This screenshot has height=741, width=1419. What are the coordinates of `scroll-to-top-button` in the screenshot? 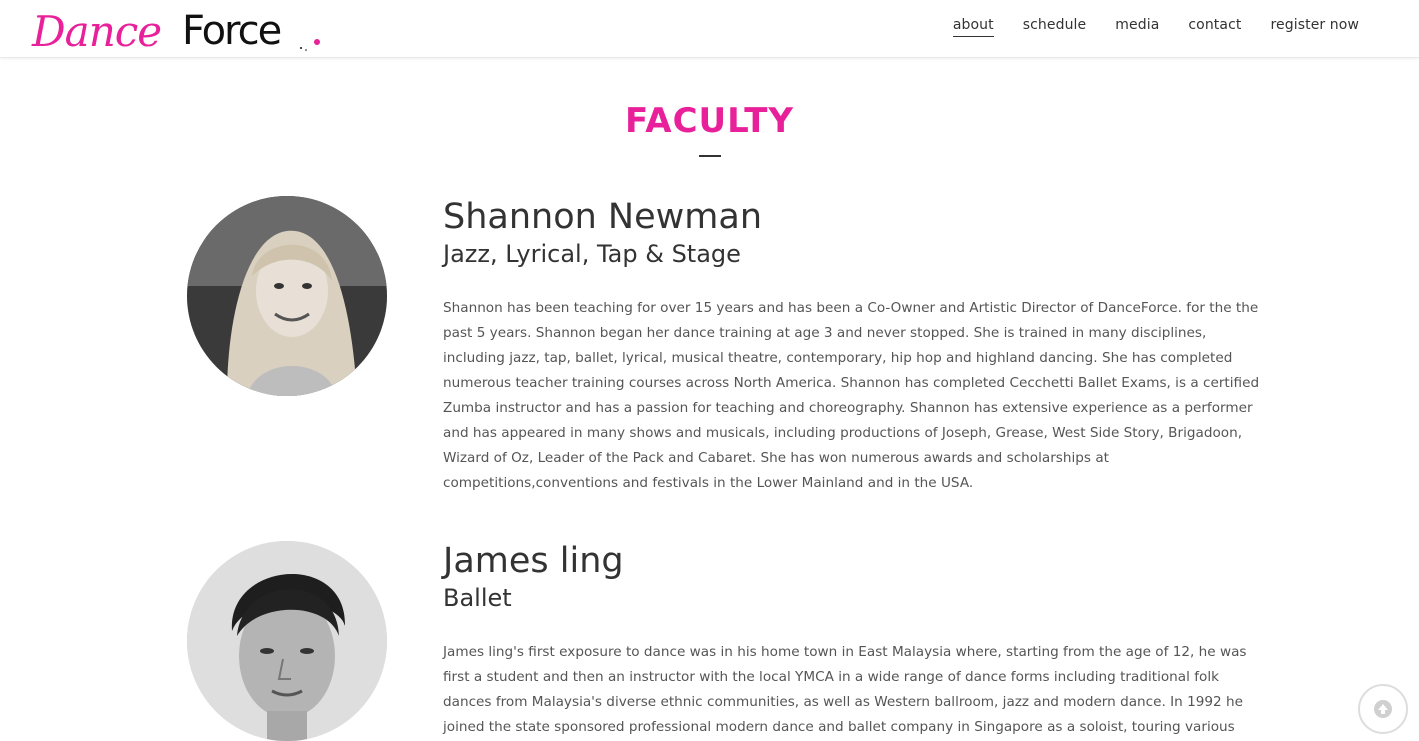 It's located at (1383, 709).